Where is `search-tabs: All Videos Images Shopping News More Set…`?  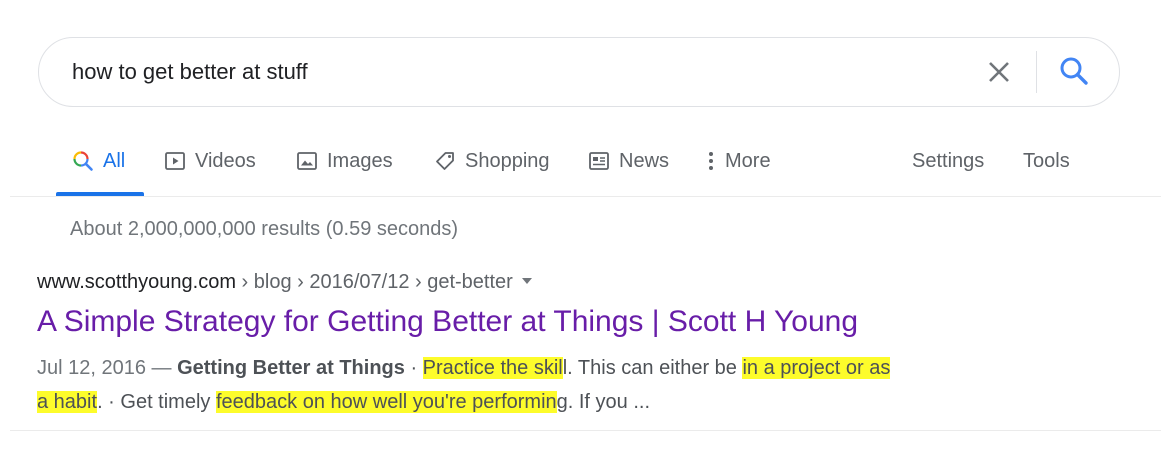
search-tabs: All Videos Images Shopping News More Set… is located at coordinates (580, 168).